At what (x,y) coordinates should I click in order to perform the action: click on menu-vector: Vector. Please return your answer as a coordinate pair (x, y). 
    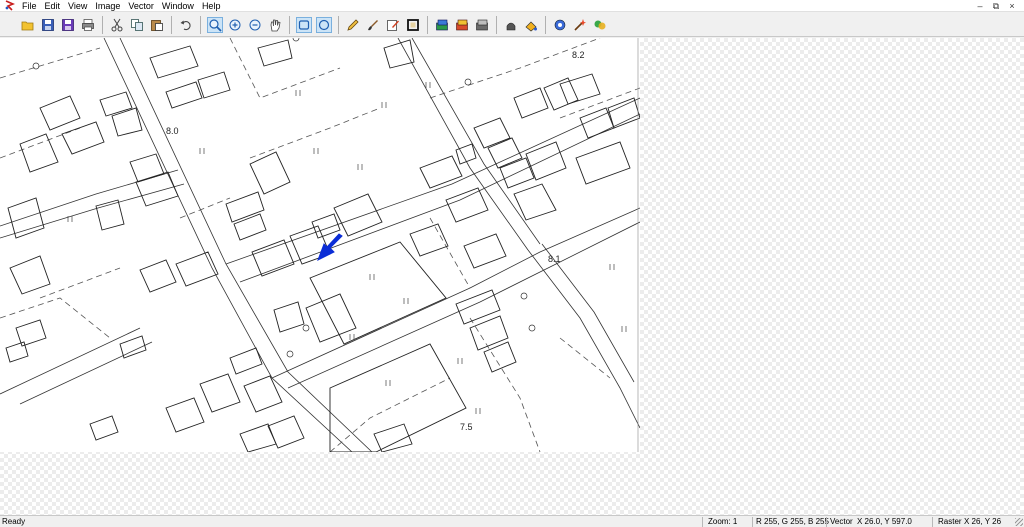
    Looking at the image, I should click on (141, 6).